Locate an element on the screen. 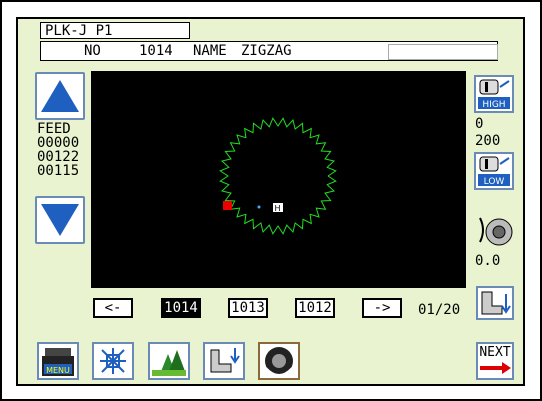 This screenshot has height=401, width=542. foot-down-icon is located at coordinates (496, 303).